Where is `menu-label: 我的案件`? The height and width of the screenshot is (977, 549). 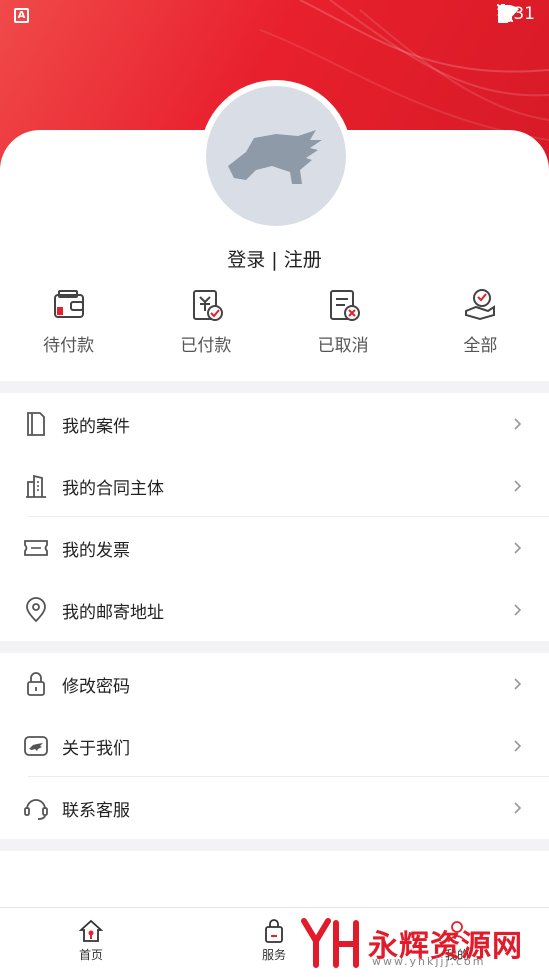 menu-label: 我的案件 is located at coordinates (96, 426).